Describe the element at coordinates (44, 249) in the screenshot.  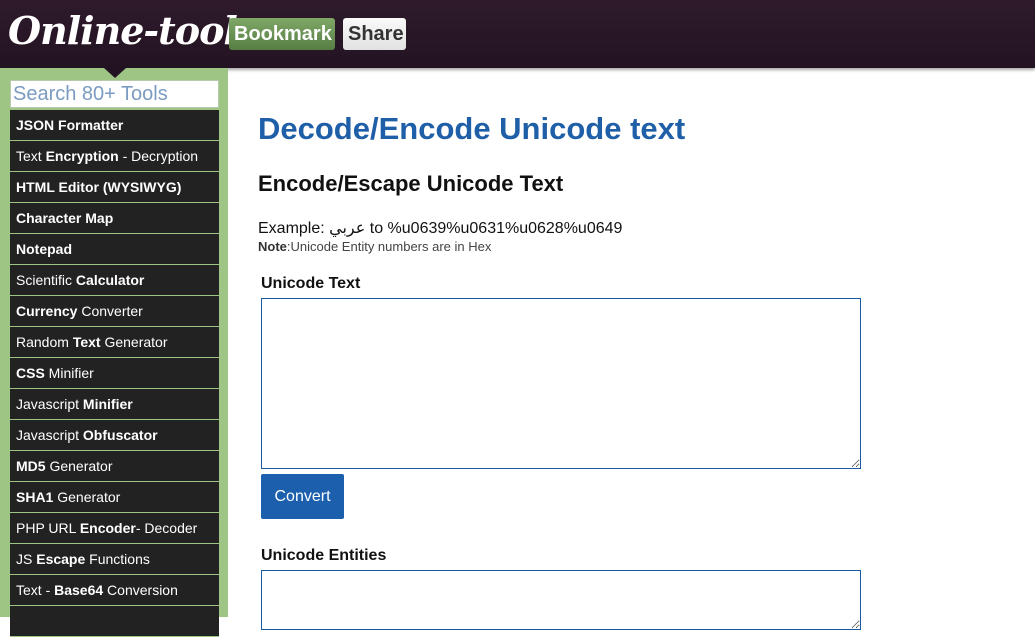
I see `sidebar-item-label-bold: Notepad` at that location.